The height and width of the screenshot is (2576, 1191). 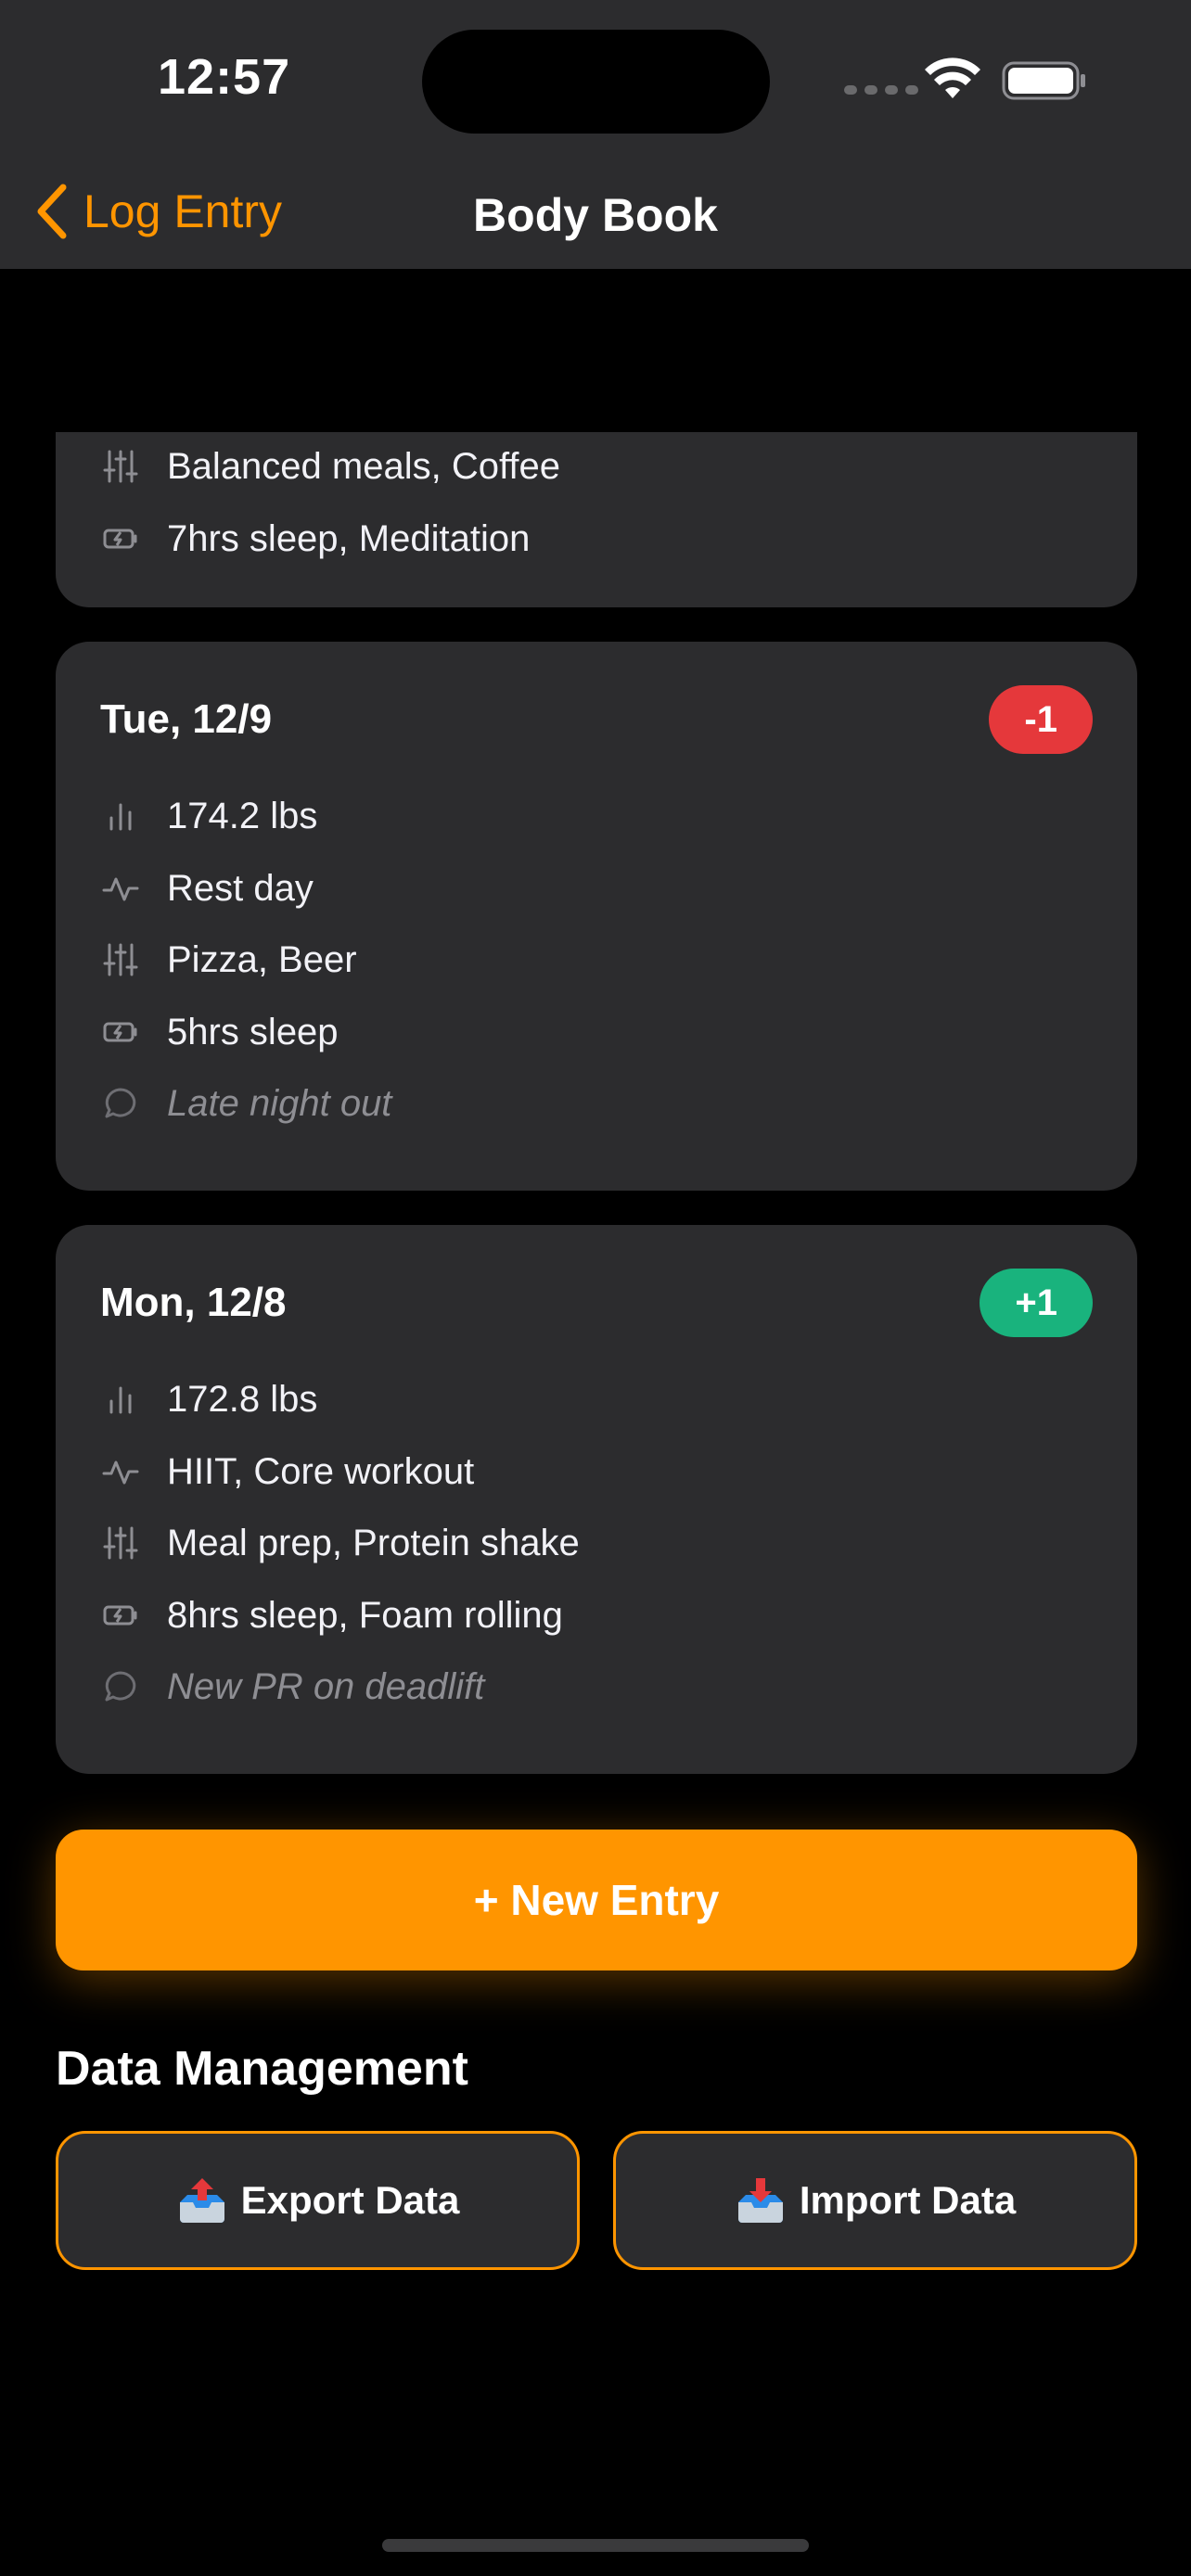 What do you see at coordinates (881, 90) in the screenshot?
I see `cellular-signal-icon` at bounding box center [881, 90].